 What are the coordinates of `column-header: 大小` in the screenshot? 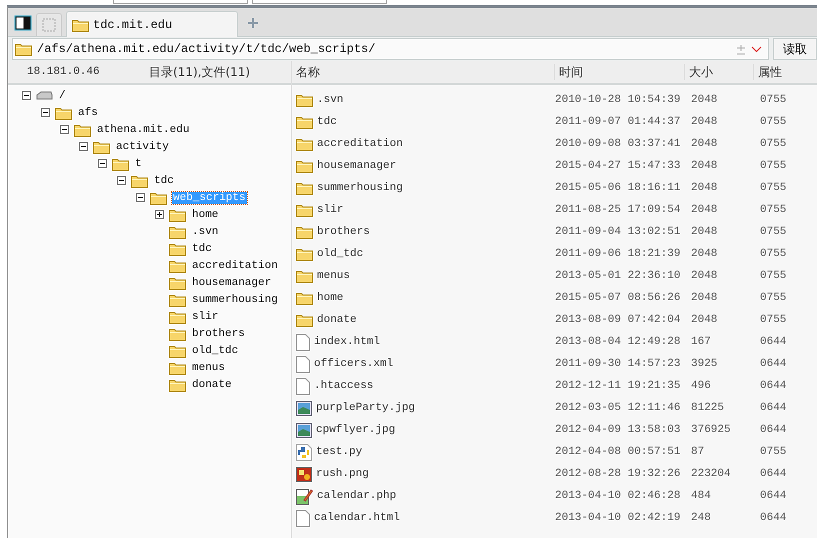 It's located at (718, 72).